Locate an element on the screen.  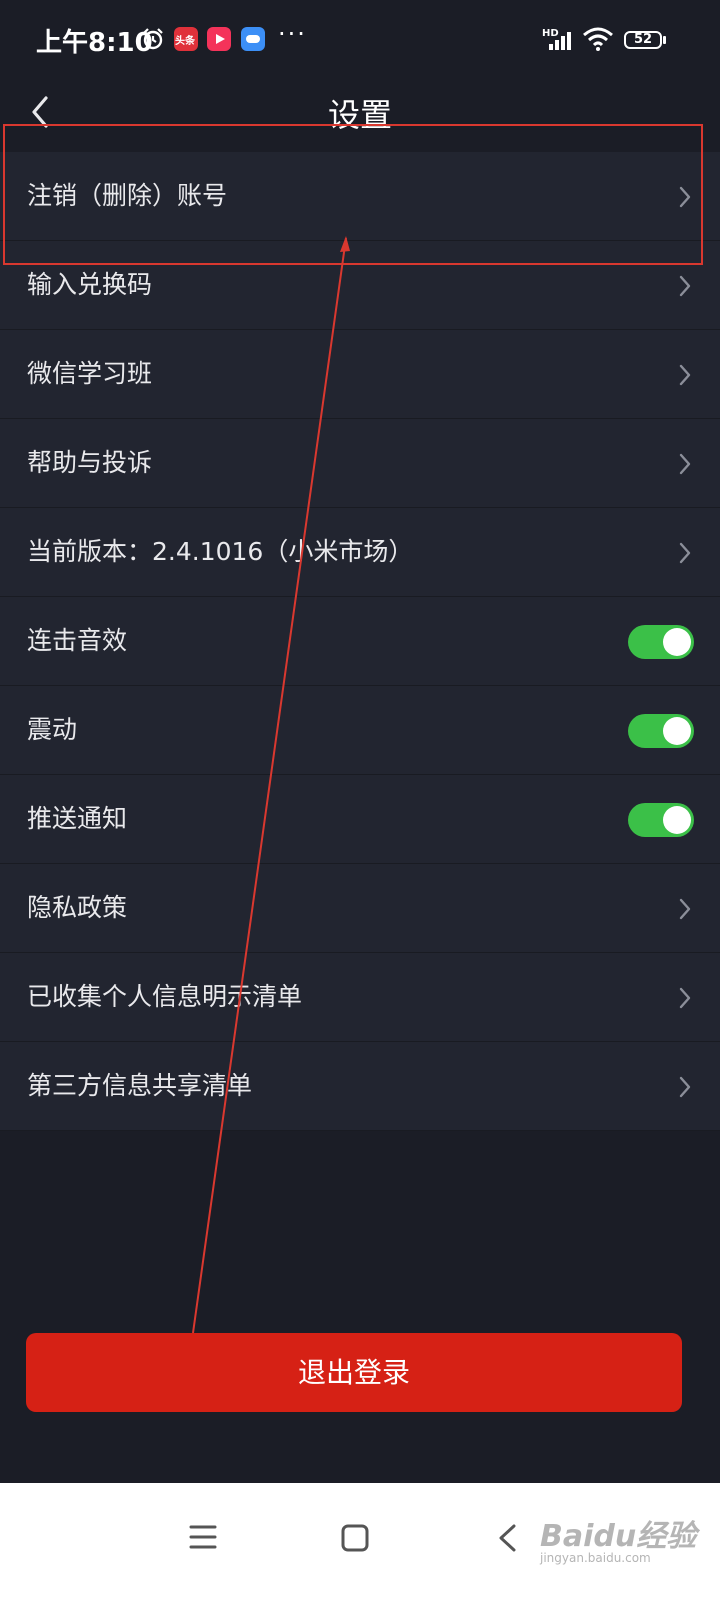
toutiao-app-icon: 头条 is located at coordinates (186, 39).